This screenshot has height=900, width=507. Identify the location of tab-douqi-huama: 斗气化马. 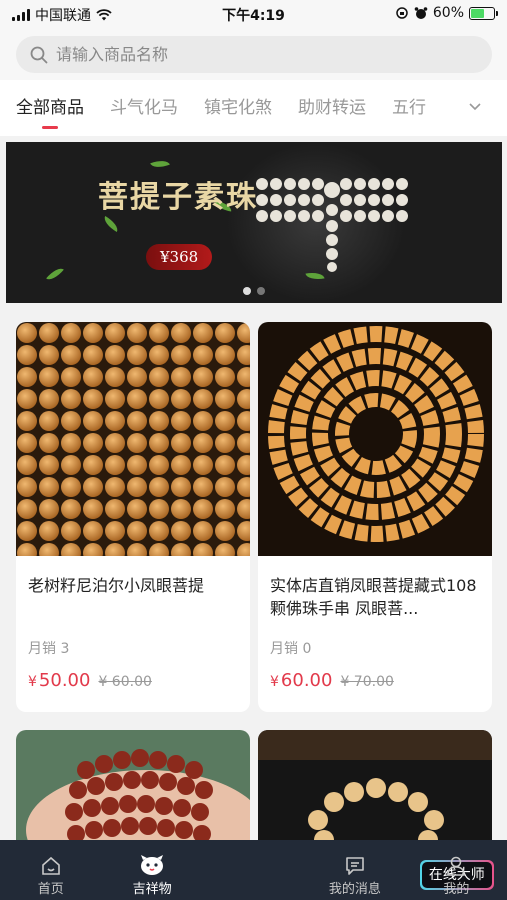
(144, 108).